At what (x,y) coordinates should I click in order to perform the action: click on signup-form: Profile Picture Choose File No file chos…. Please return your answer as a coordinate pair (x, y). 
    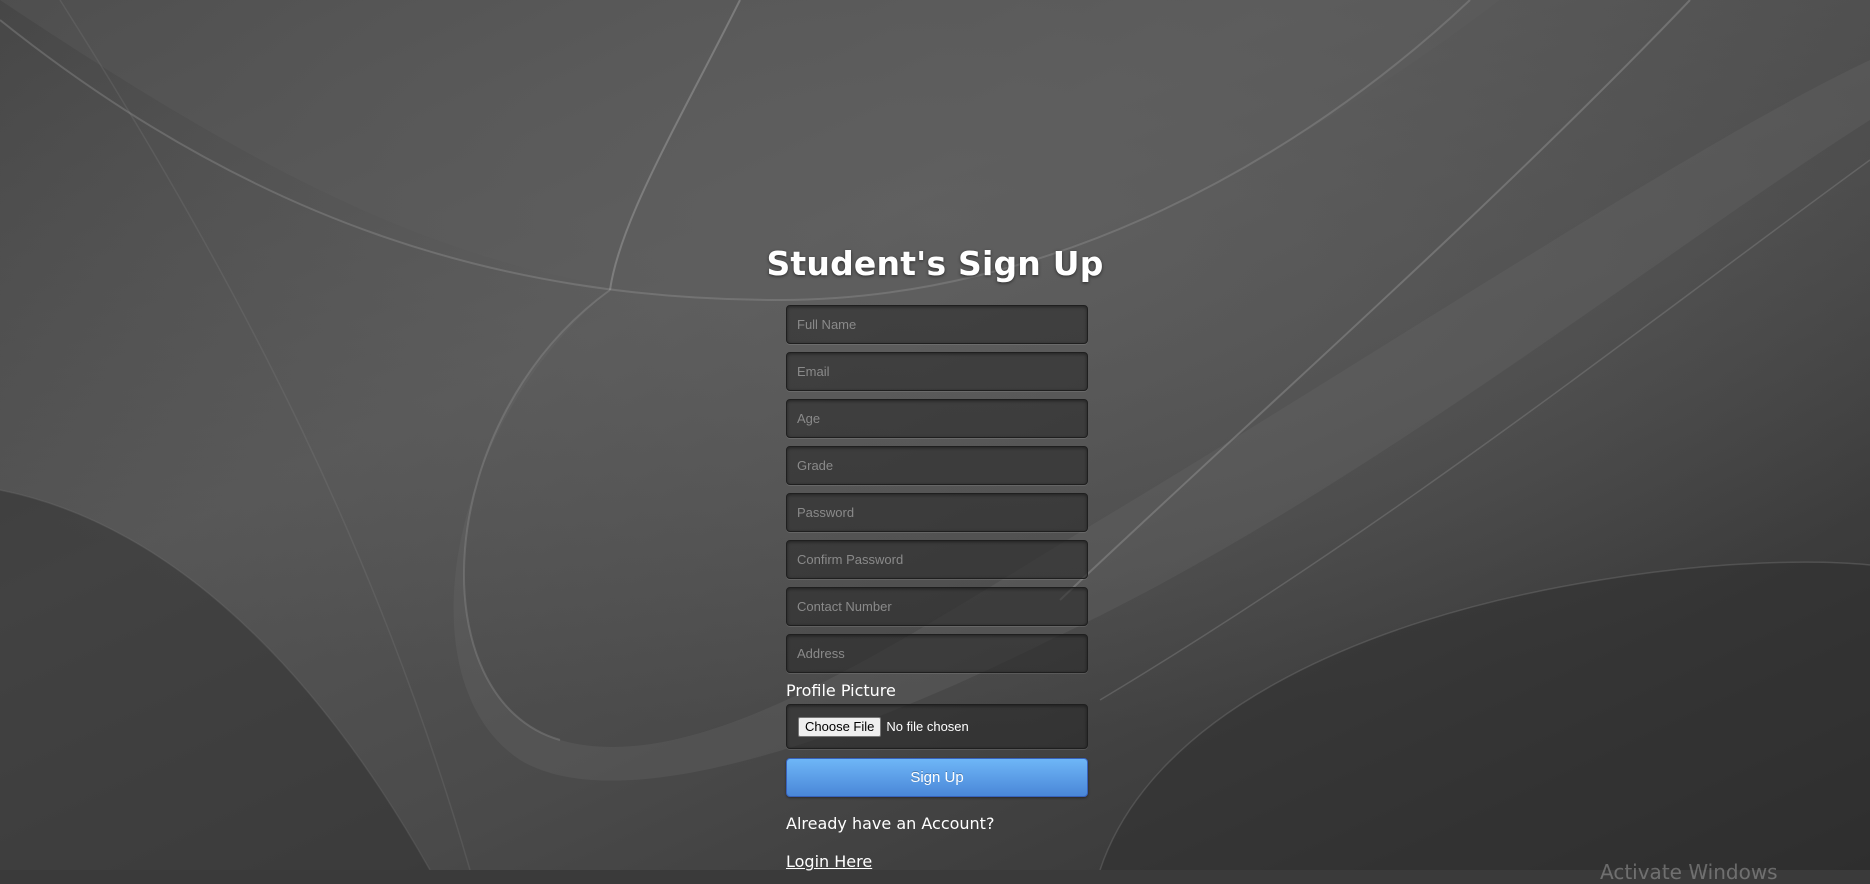
    Looking at the image, I should click on (937, 588).